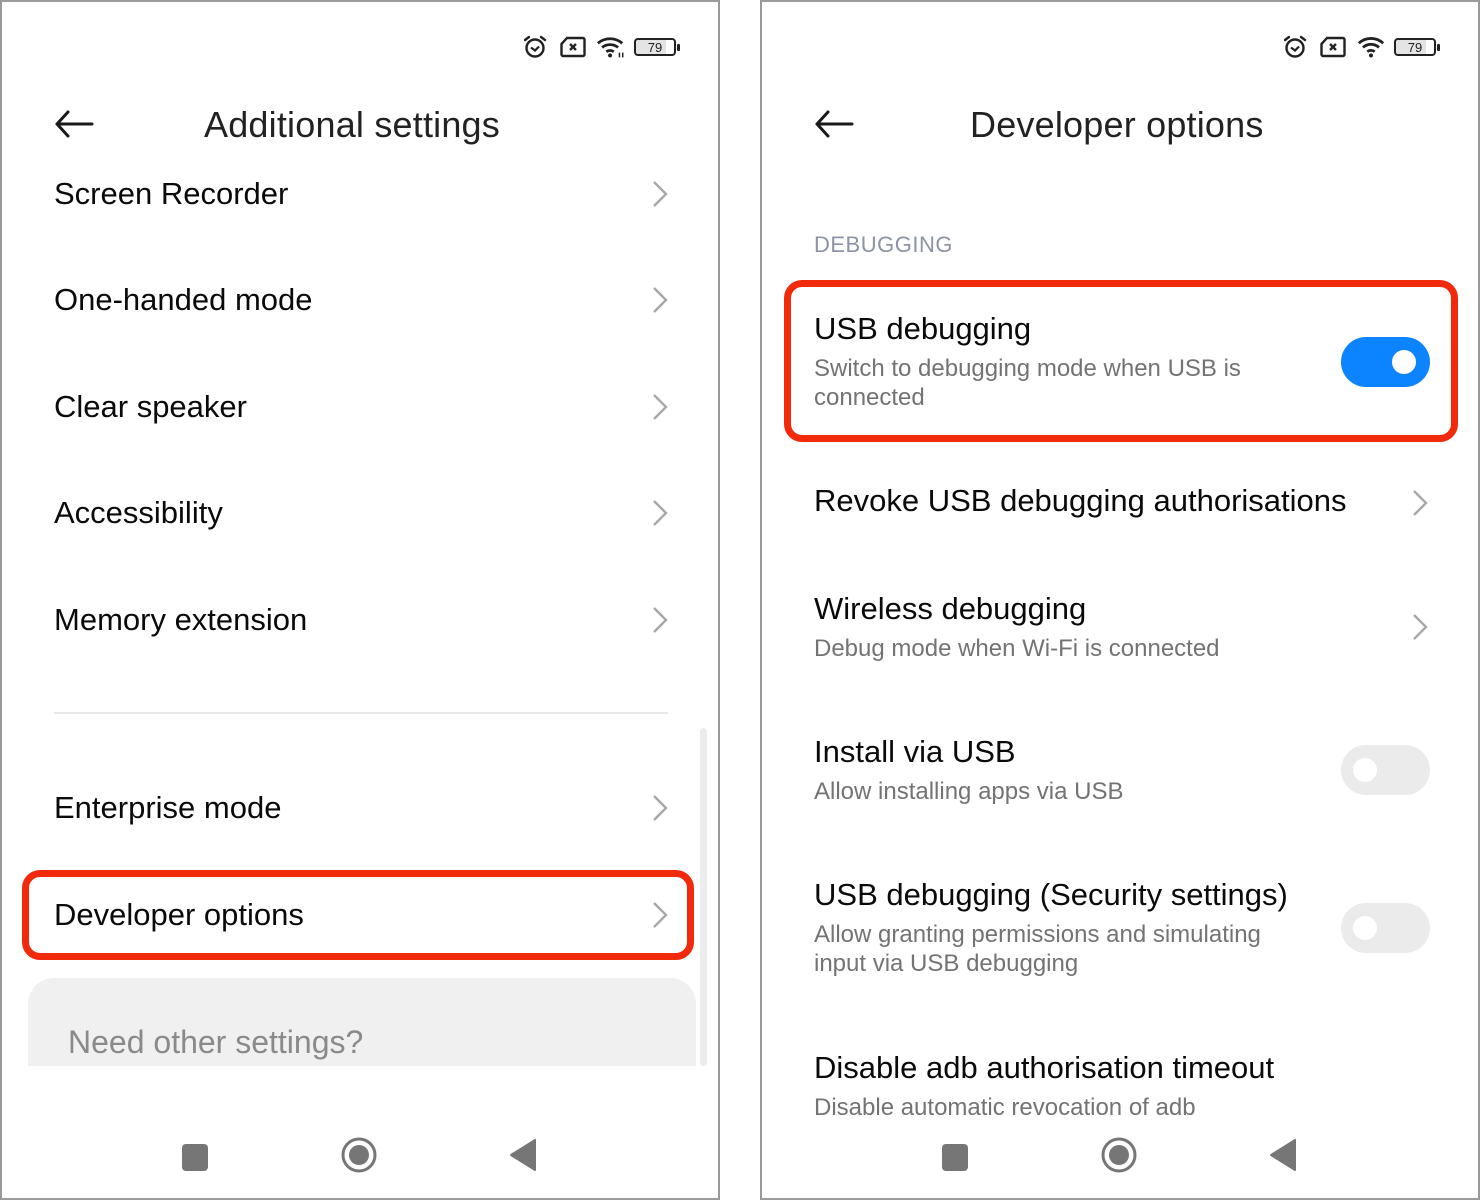 The image size is (1480, 1200). What do you see at coordinates (1385, 928) in the screenshot?
I see `usb-debugging-security-toggle` at bounding box center [1385, 928].